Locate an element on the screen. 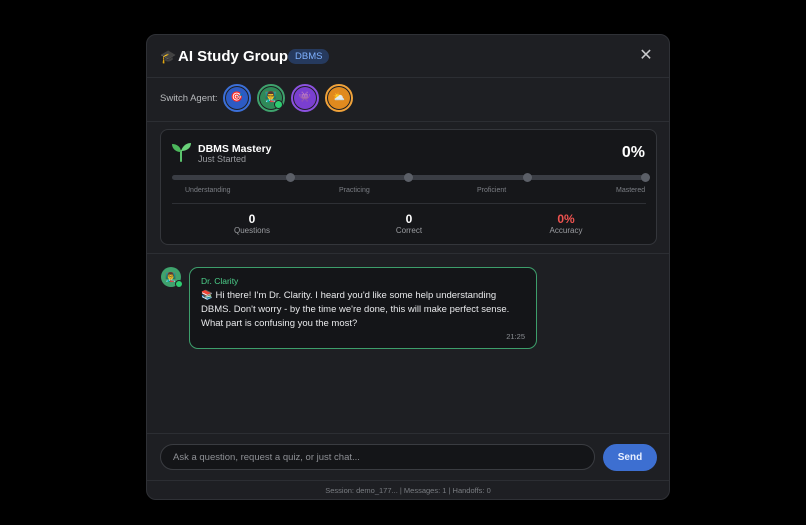 This screenshot has height=525, width=806. agent-button-monster: 👾 is located at coordinates (305, 98).